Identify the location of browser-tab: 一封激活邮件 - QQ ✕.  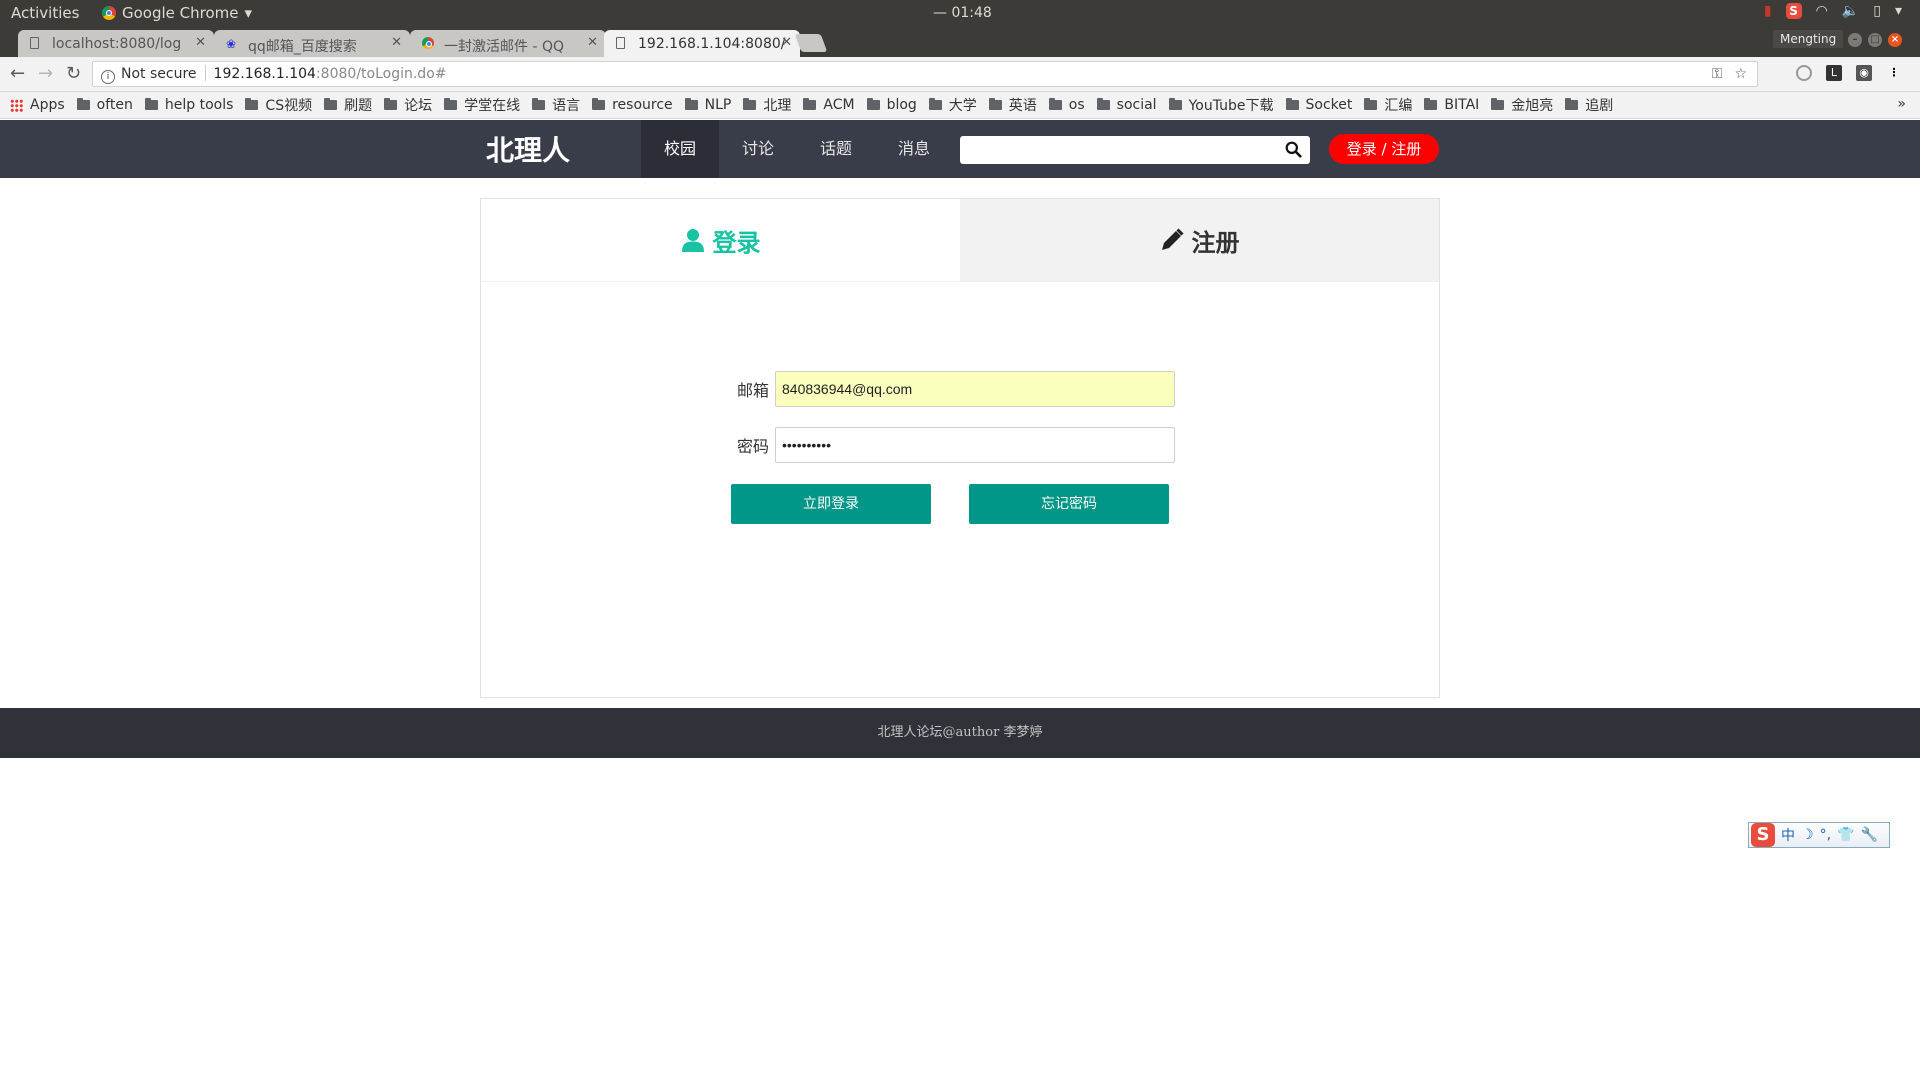
(508, 43).